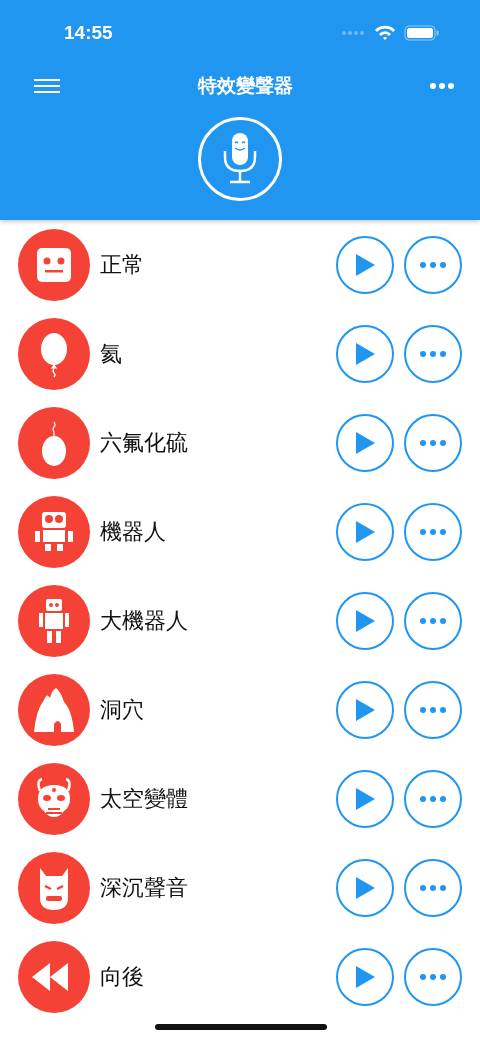 This screenshot has height=1040, width=480. What do you see at coordinates (54, 709) in the screenshot?
I see `cave-icon` at bounding box center [54, 709].